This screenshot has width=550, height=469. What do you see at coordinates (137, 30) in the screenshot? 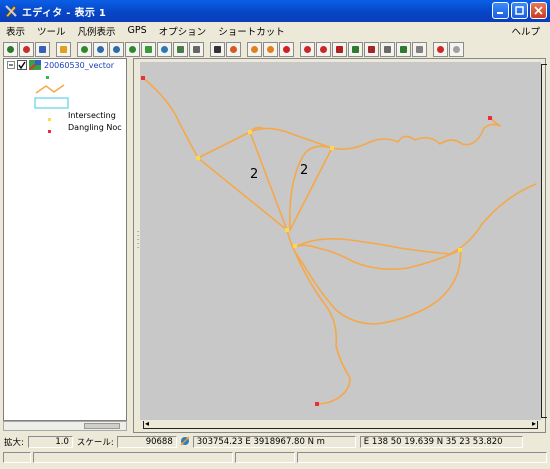
I see `menu-gps: GPS` at bounding box center [137, 30].